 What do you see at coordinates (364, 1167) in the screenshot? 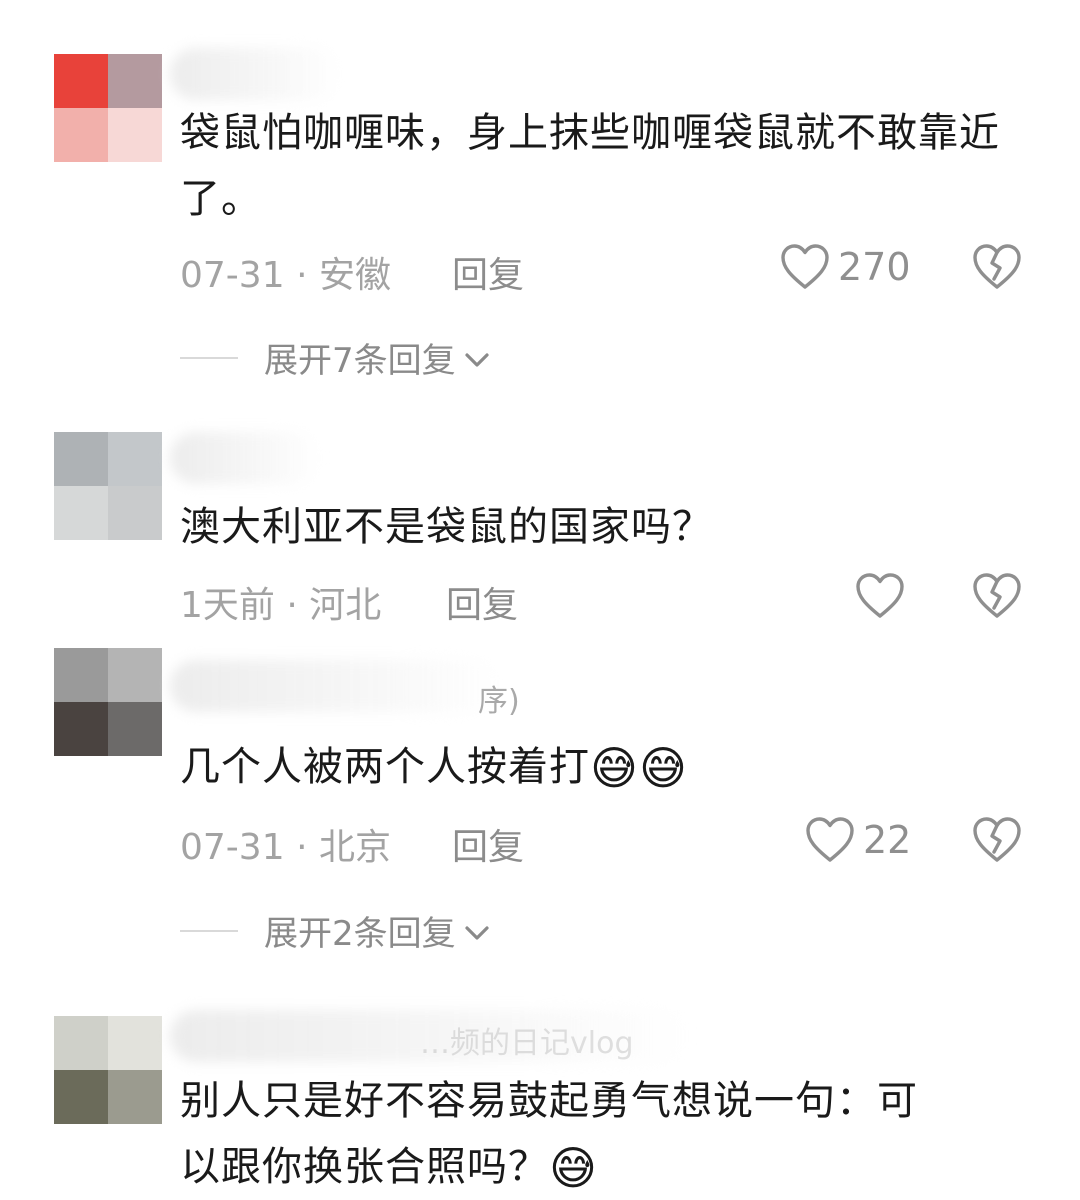
I see `comment-text-line-2: 以跟你换张合照吗？` at bounding box center [364, 1167].